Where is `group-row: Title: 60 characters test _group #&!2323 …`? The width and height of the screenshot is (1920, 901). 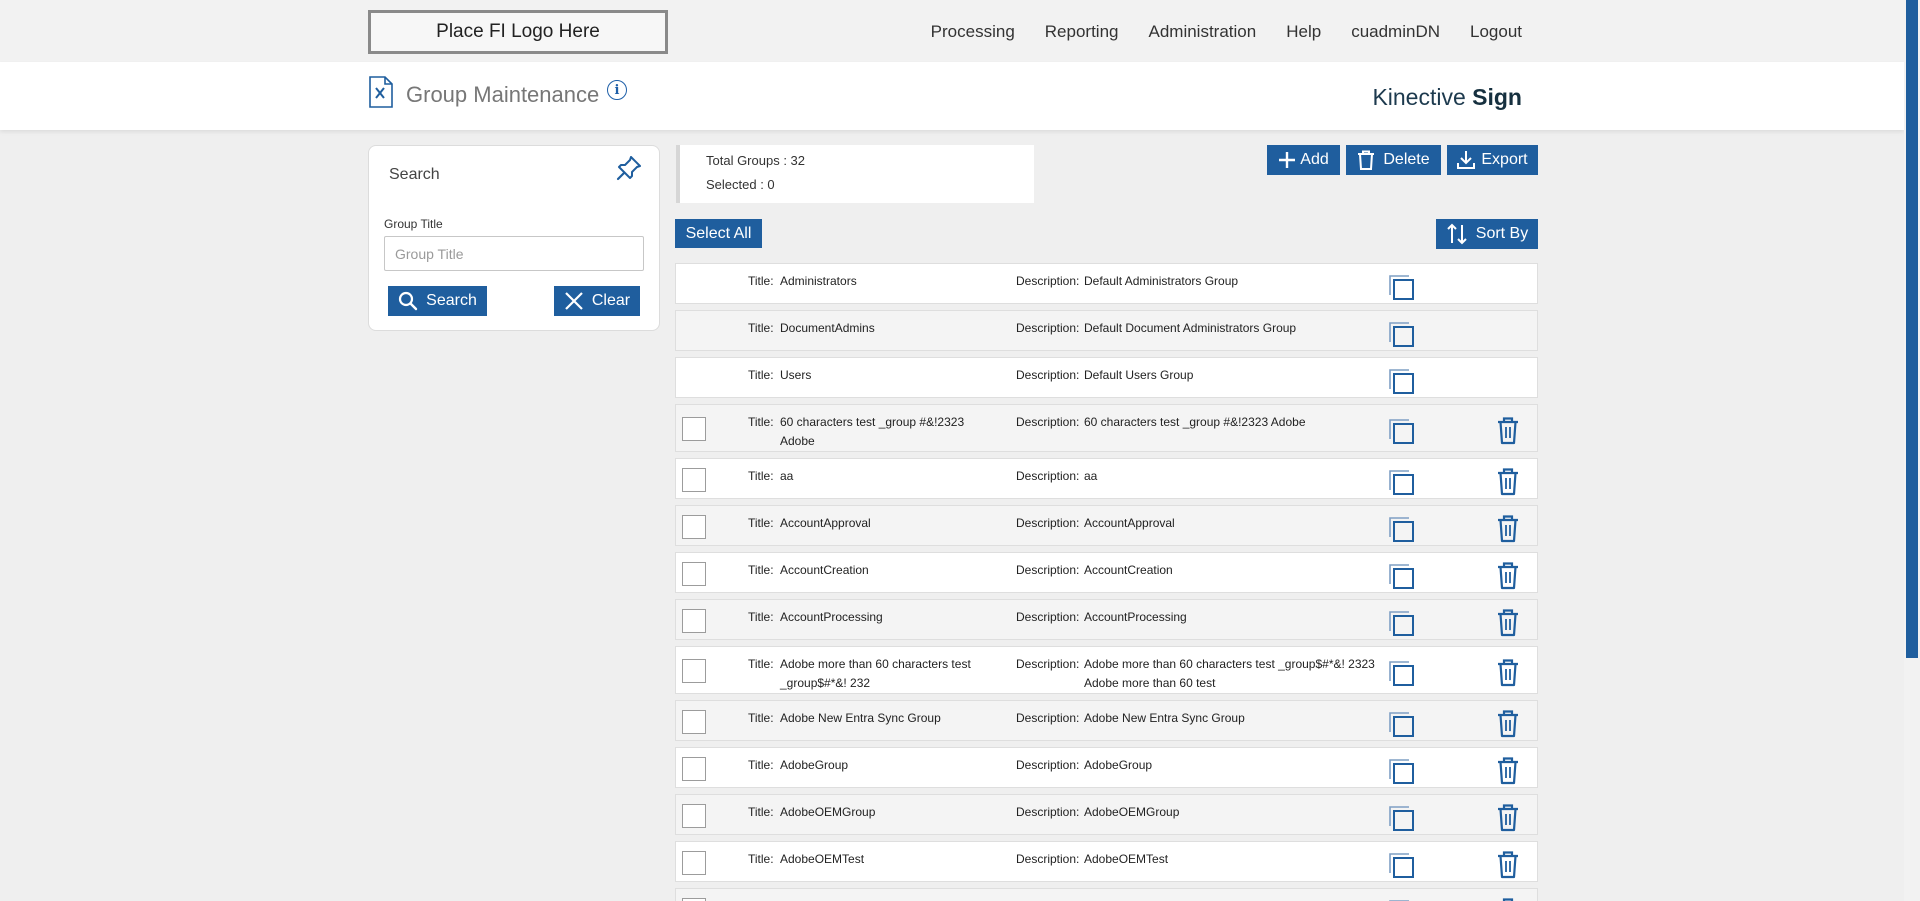 group-row: Title: 60 characters test _group #&!2323 … is located at coordinates (1106, 428).